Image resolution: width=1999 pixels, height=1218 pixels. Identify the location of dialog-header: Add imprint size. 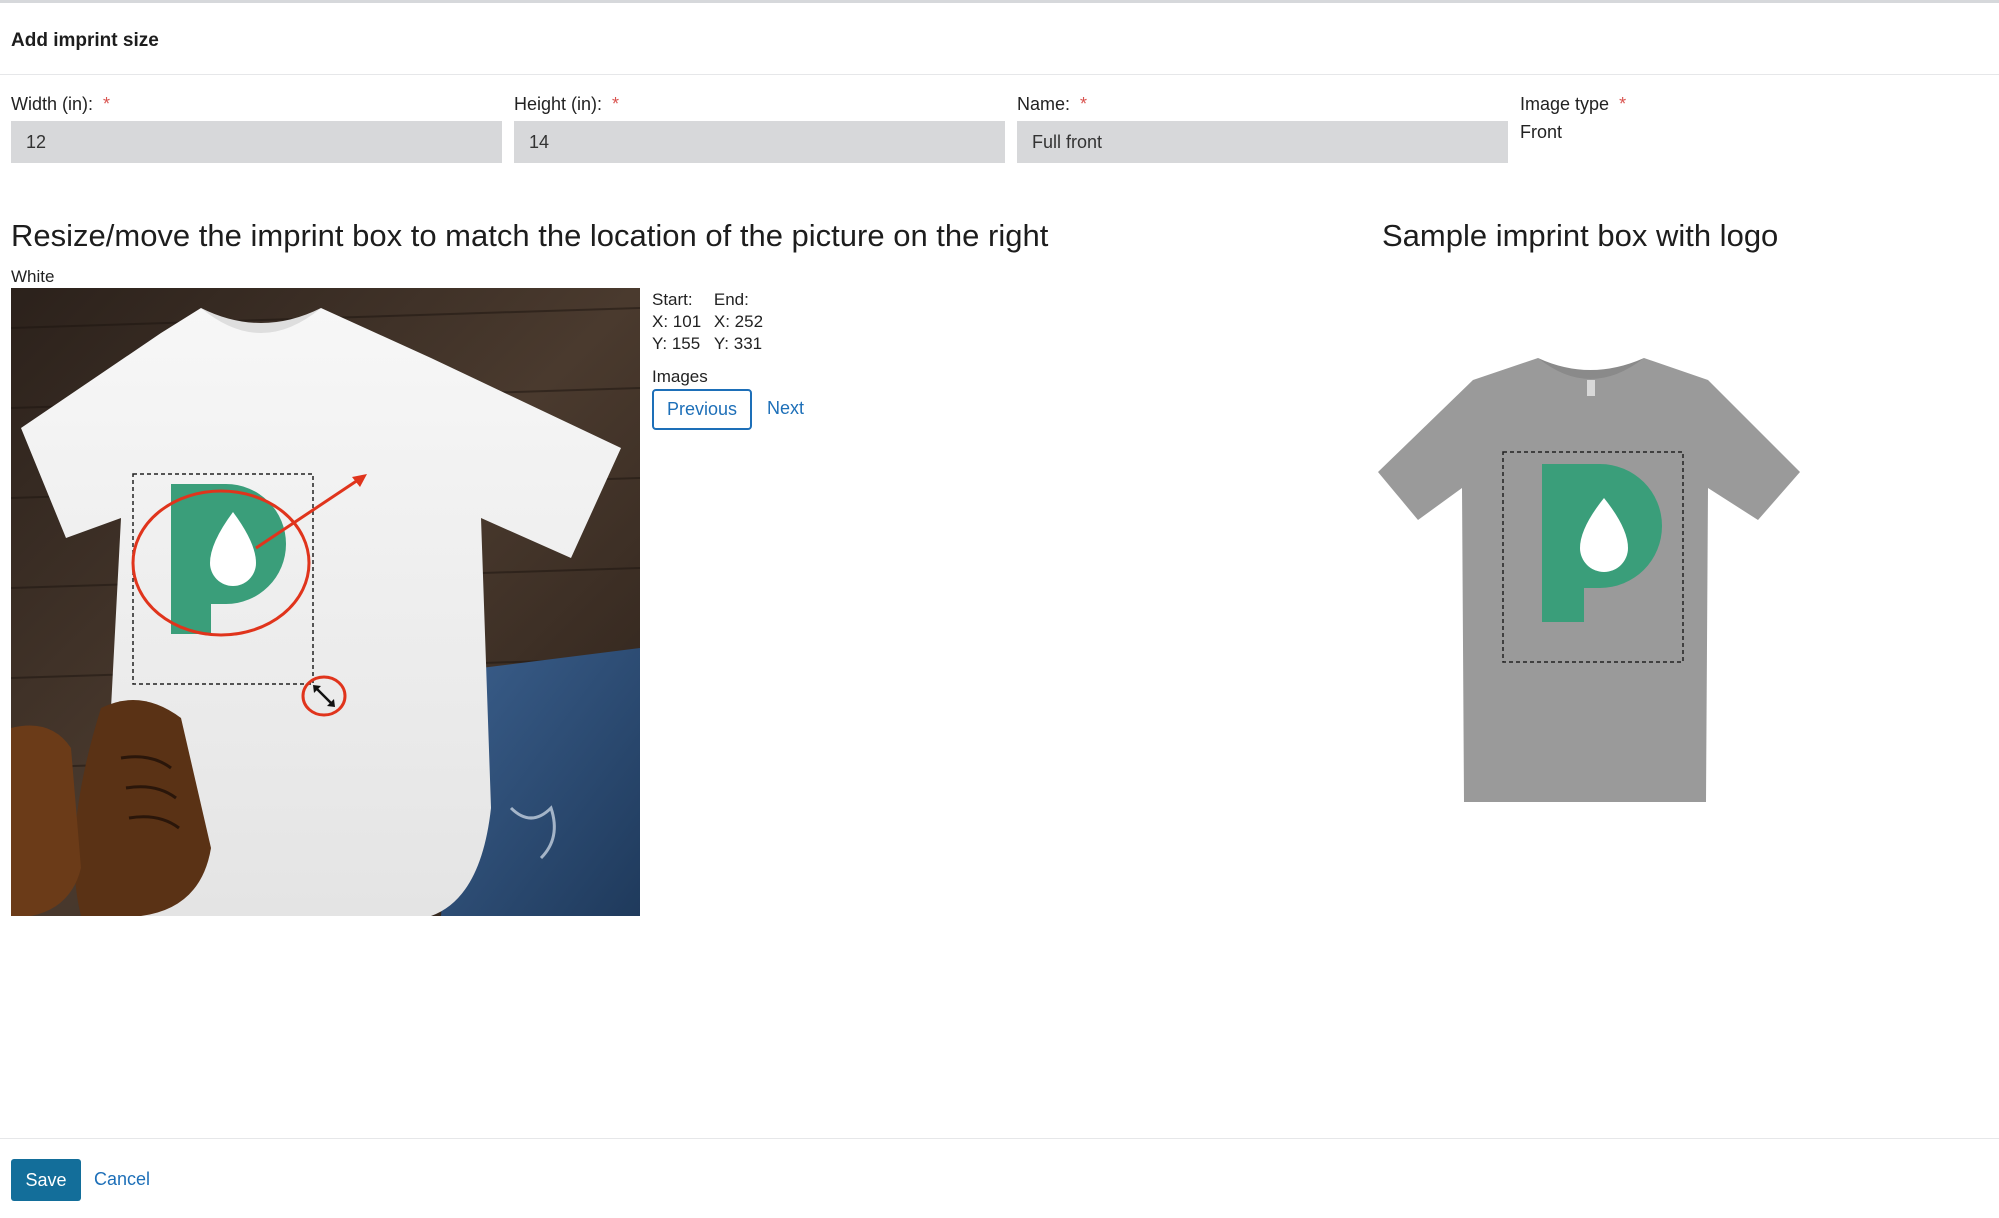
(999, 39).